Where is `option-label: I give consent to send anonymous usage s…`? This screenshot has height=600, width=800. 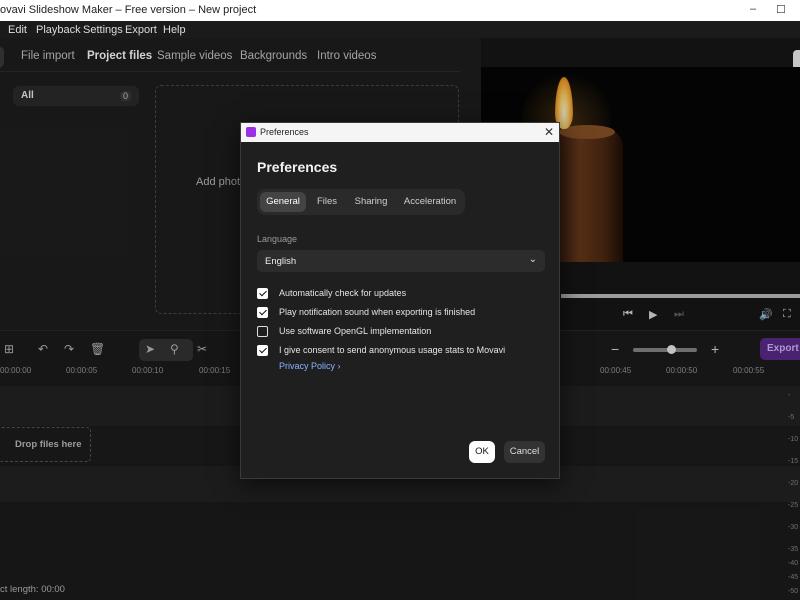
option-label: I give consent to send anonymous usage s… is located at coordinates (392, 350).